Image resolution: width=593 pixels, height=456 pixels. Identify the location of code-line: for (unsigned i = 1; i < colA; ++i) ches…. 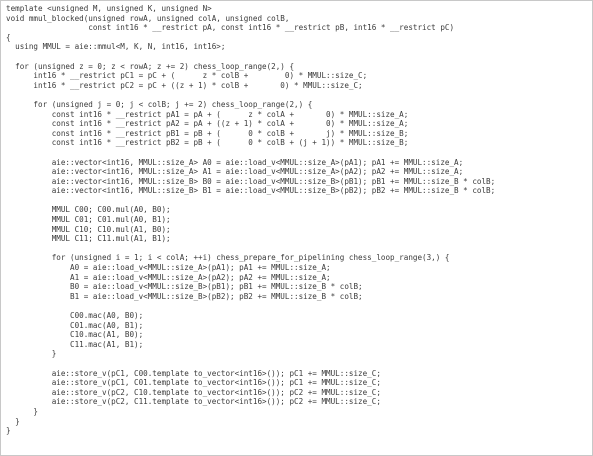
(228, 258).